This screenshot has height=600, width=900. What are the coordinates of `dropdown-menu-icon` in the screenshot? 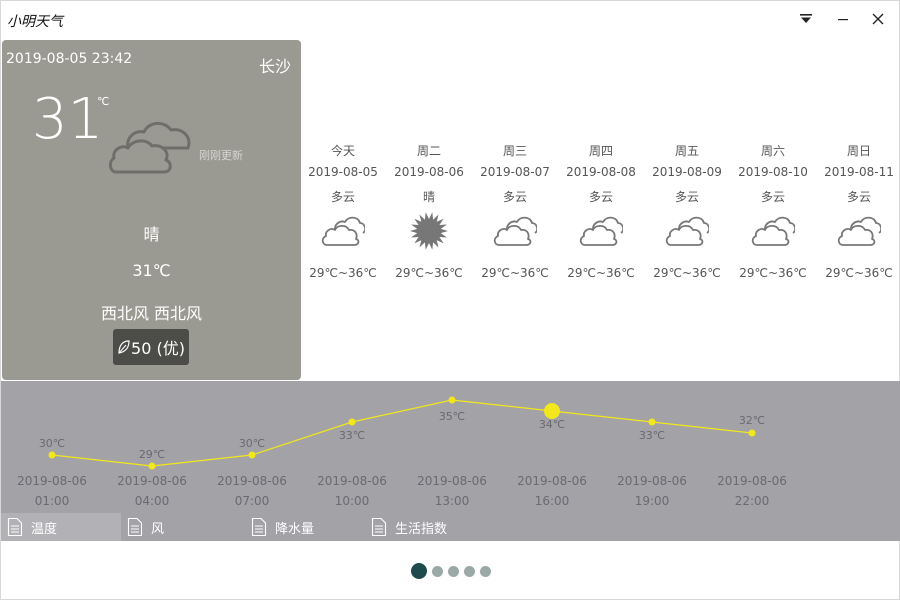 It's located at (806, 18).